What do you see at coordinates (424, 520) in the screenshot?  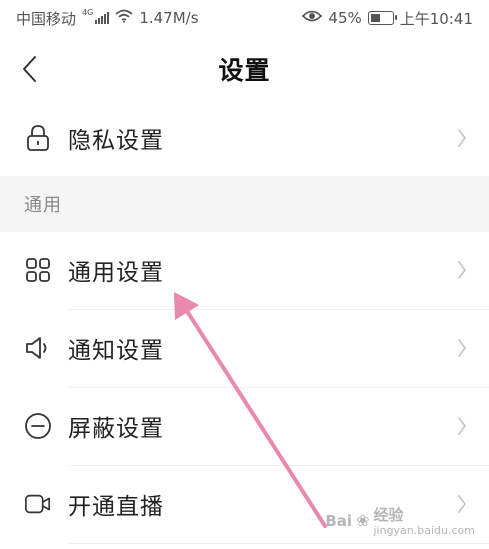 I see `watermark-text: 经验 jingyan.baidu.com` at bounding box center [424, 520].